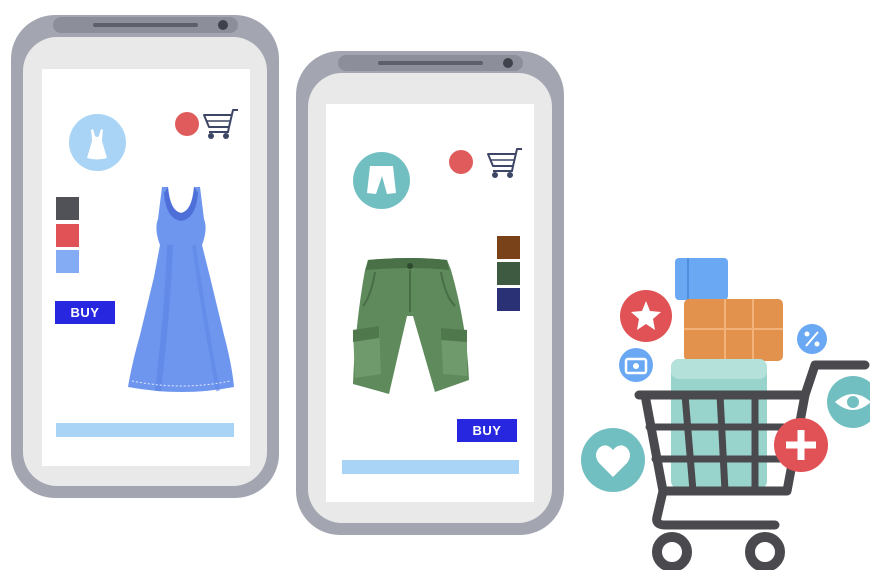 The height and width of the screenshot is (570, 870). What do you see at coordinates (646, 316) in the screenshot?
I see `star-icon` at bounding box center [646, 316].